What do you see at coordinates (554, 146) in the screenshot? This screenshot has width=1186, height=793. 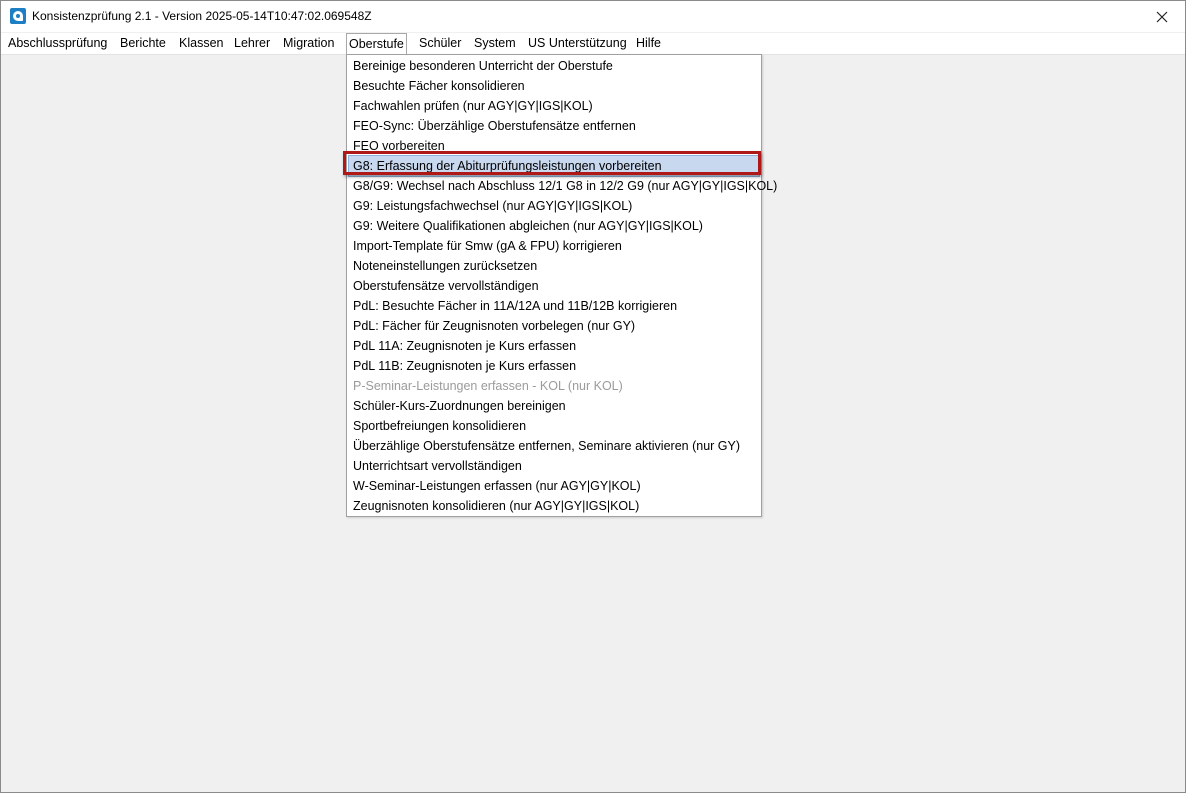 I see `menu-item-feo-vorbereiten: FEO vorbereiten` at bounding box center [554, 146].